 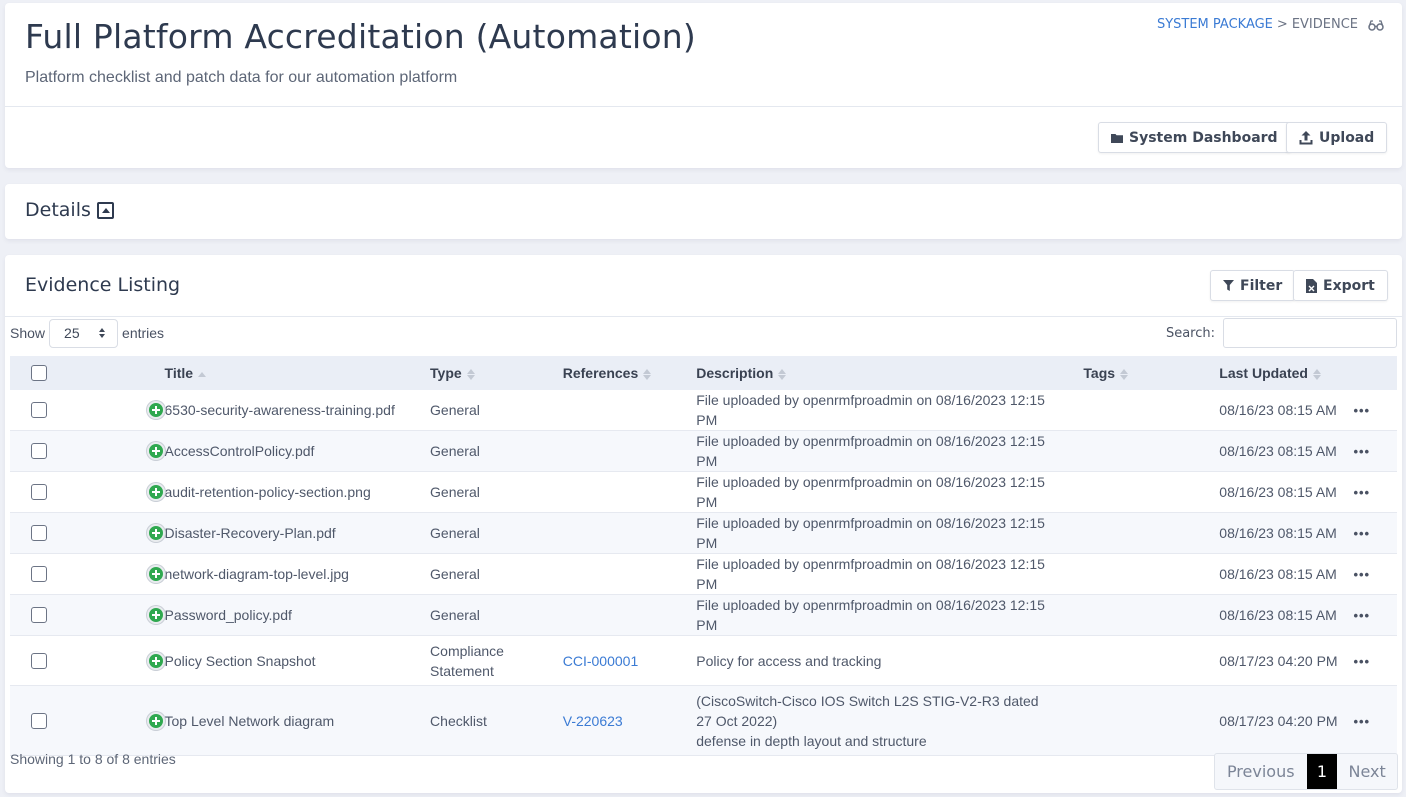 What do you see at coordinates (1347, 137) in the screenshot?
I see `upload-label: Upload` at bounding box center [1347, 137].